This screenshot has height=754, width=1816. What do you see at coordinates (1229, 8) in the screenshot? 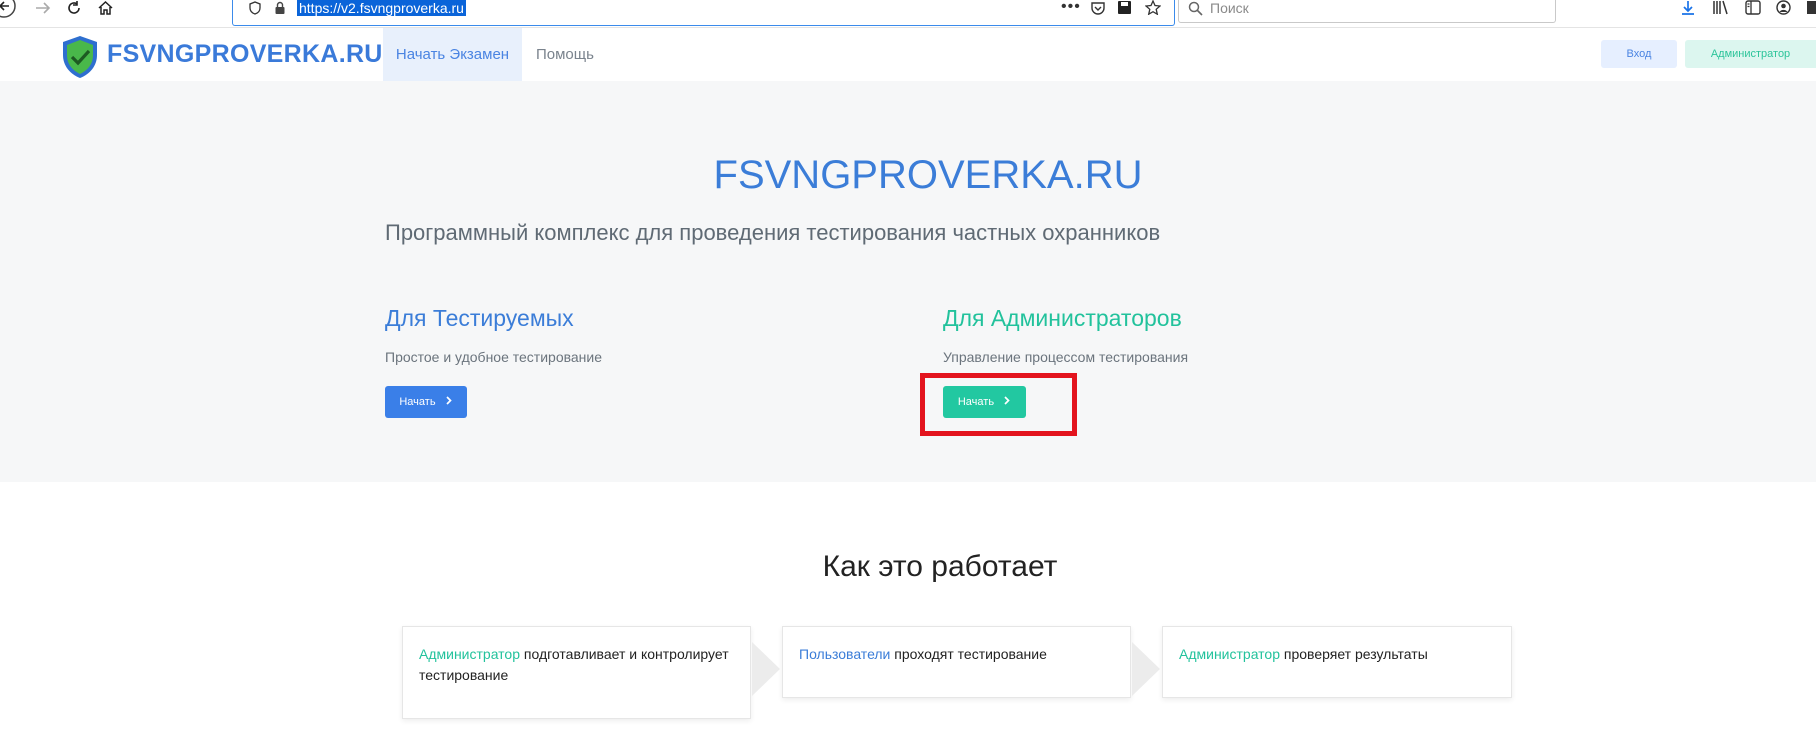
I see `search-input: Поиск` at bounding box center [1229, 8].